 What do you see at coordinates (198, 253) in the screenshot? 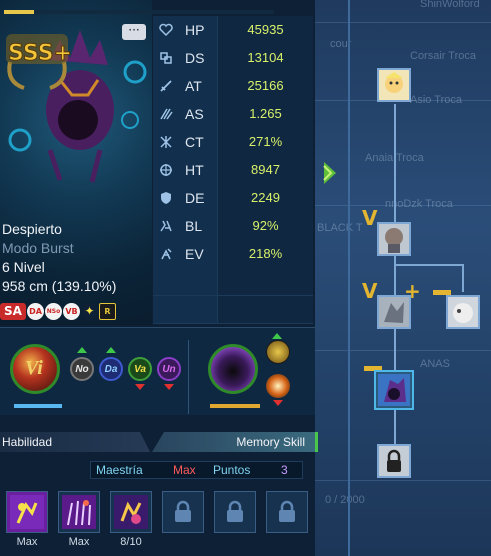
I see `stat-label: EV` at bounding box center [198, 253].